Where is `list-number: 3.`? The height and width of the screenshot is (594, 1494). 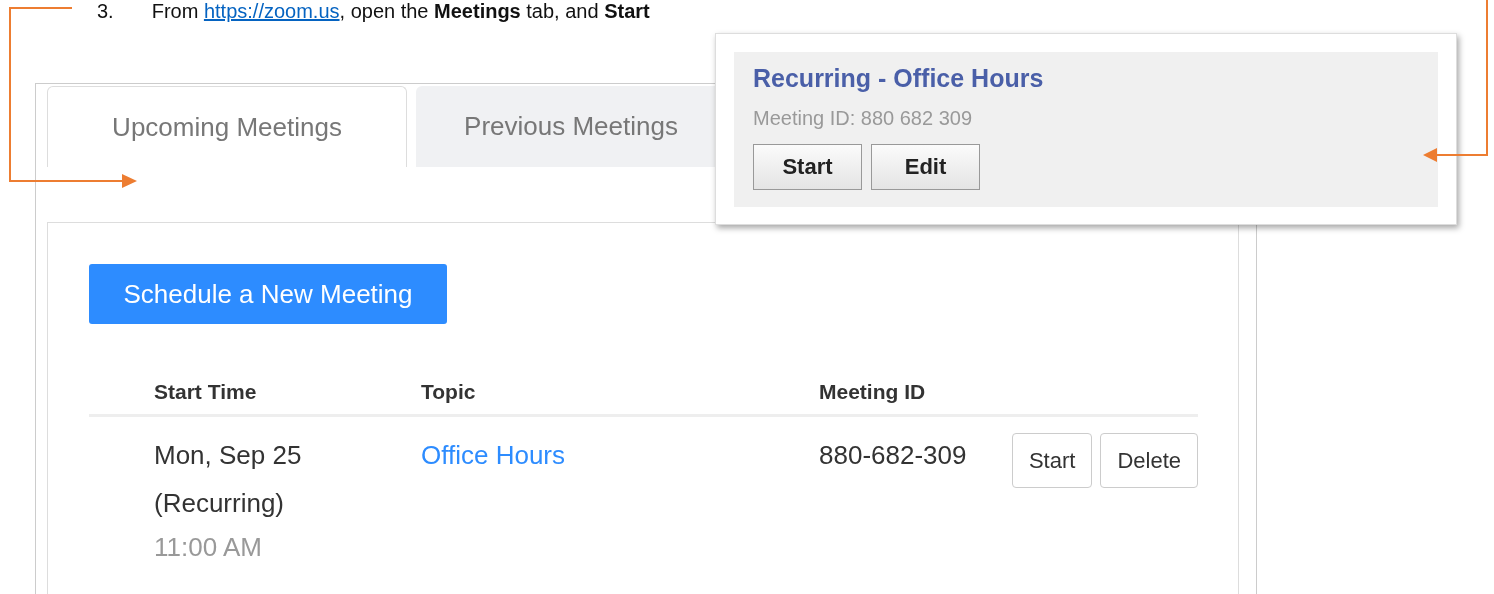
list-number: 3. is located at coordinates (105, 11).